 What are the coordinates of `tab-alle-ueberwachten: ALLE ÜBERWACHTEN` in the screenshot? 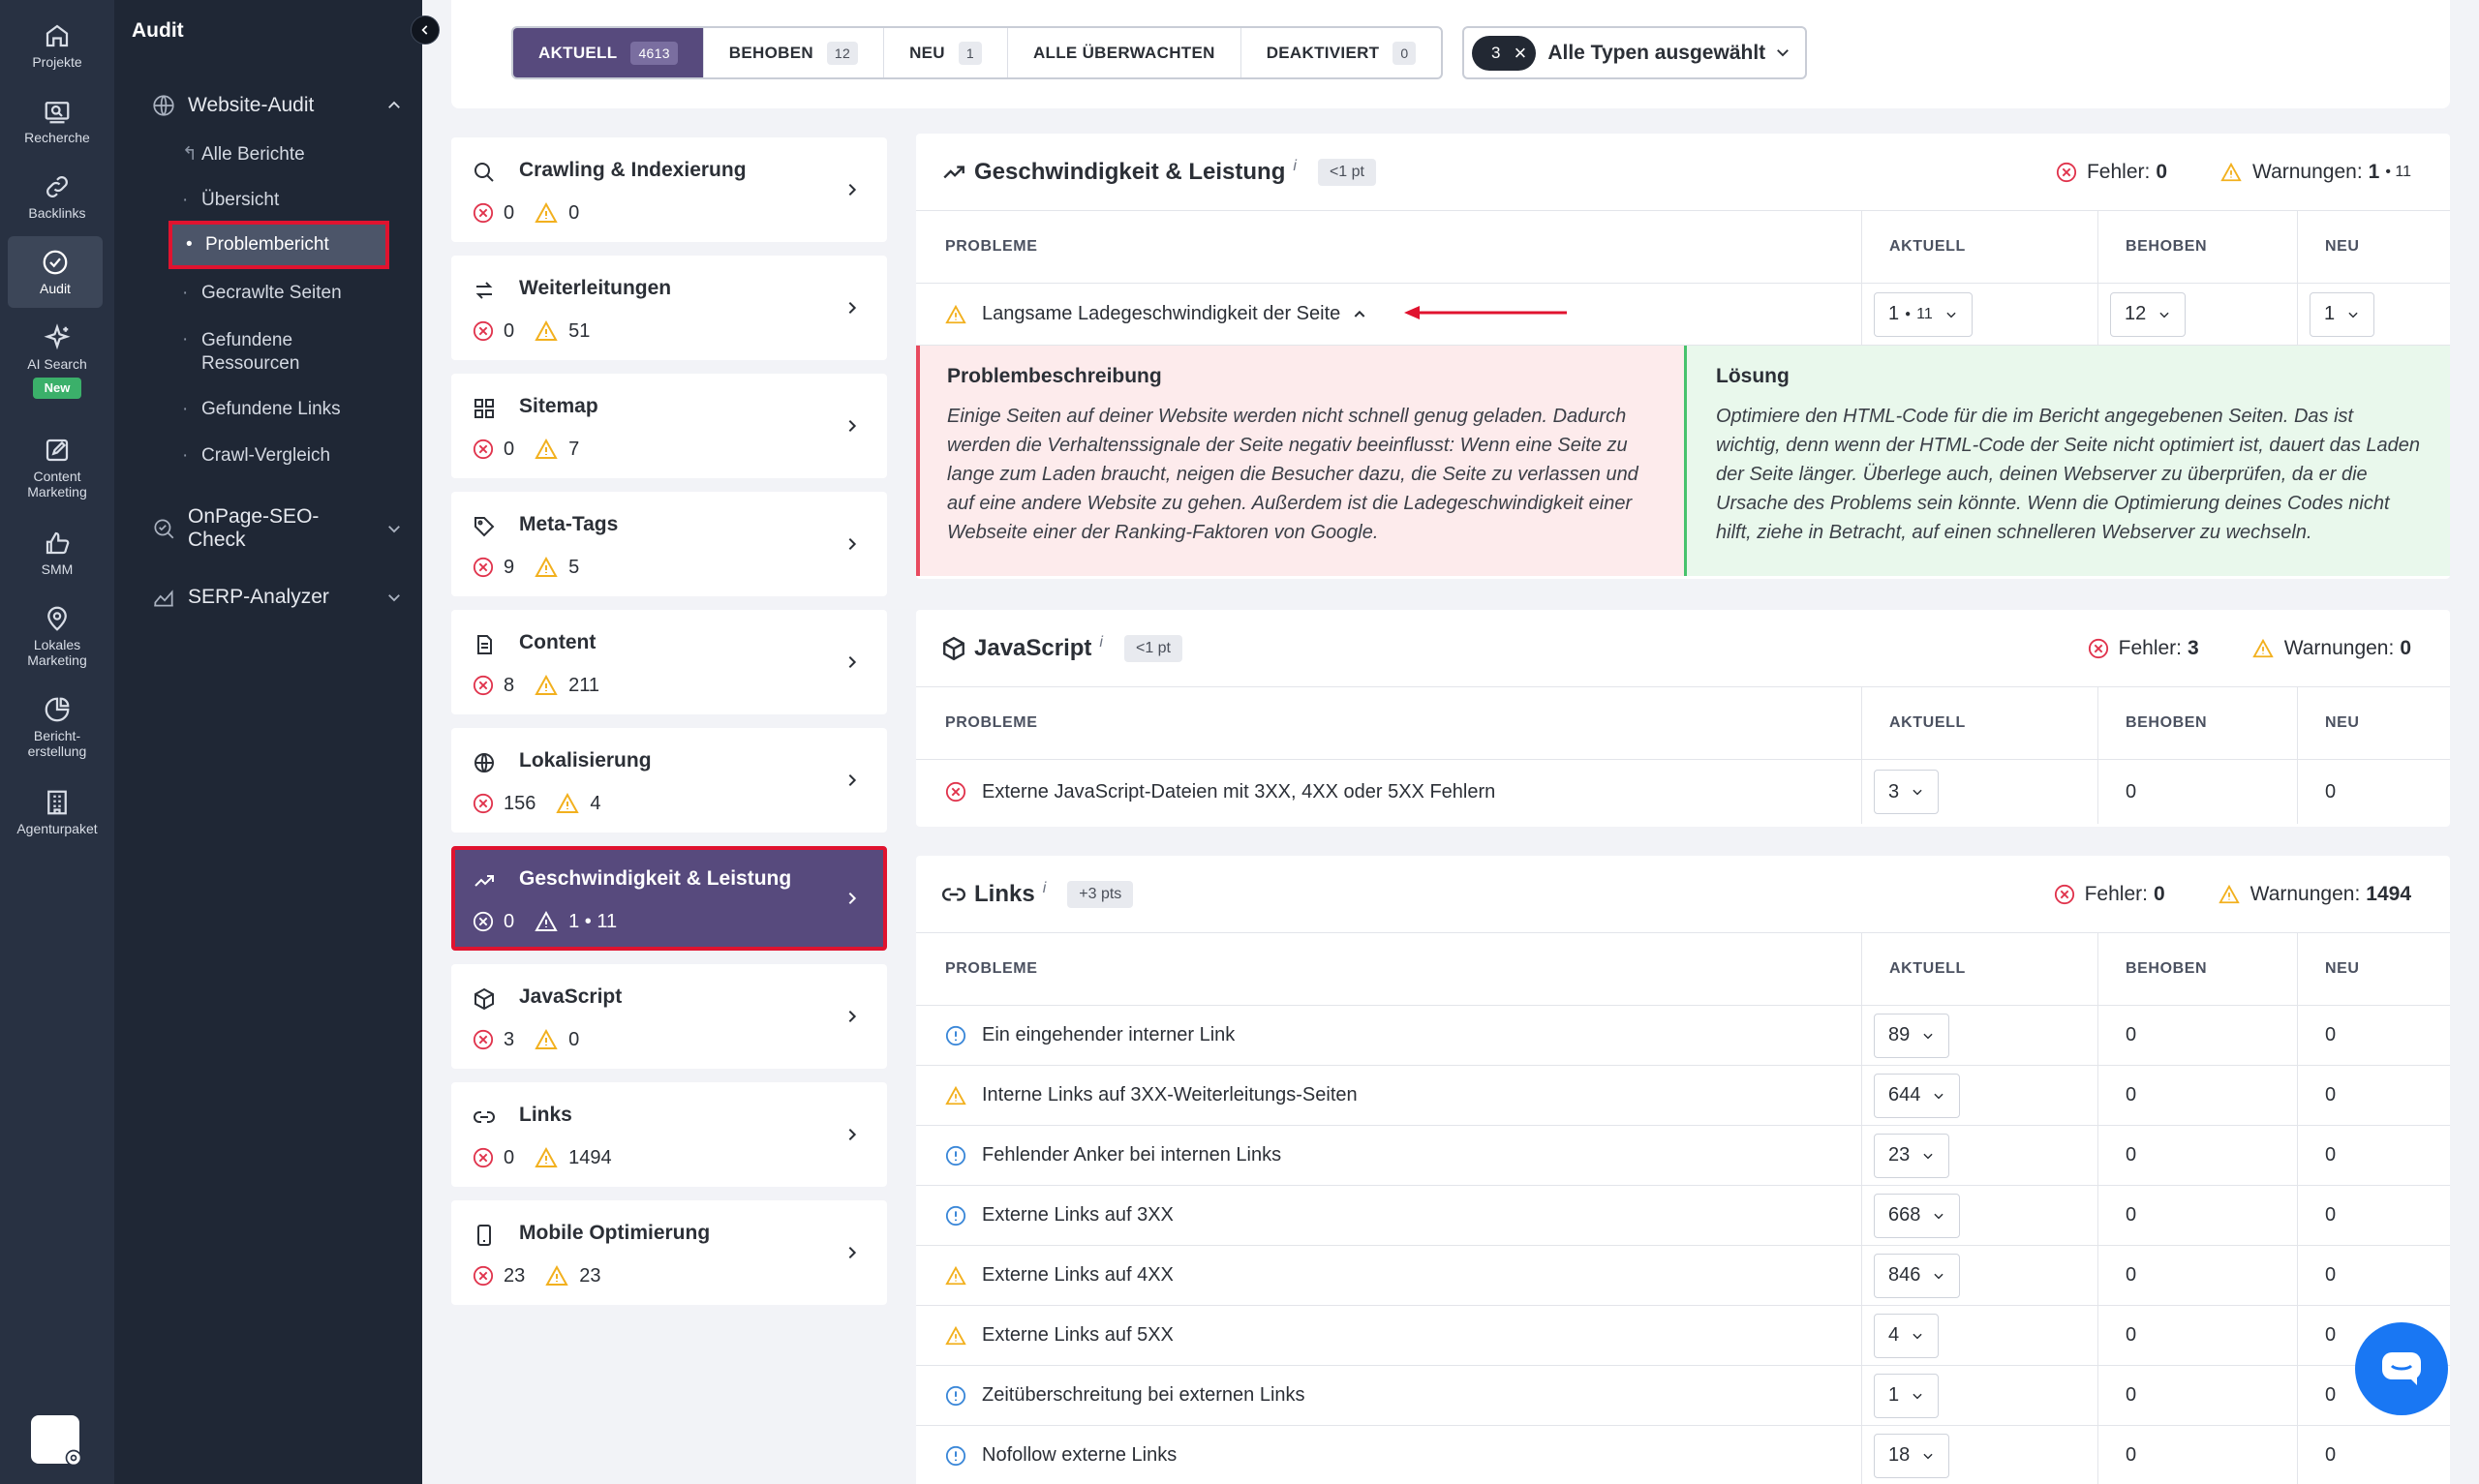 It's located at (1124, 52).